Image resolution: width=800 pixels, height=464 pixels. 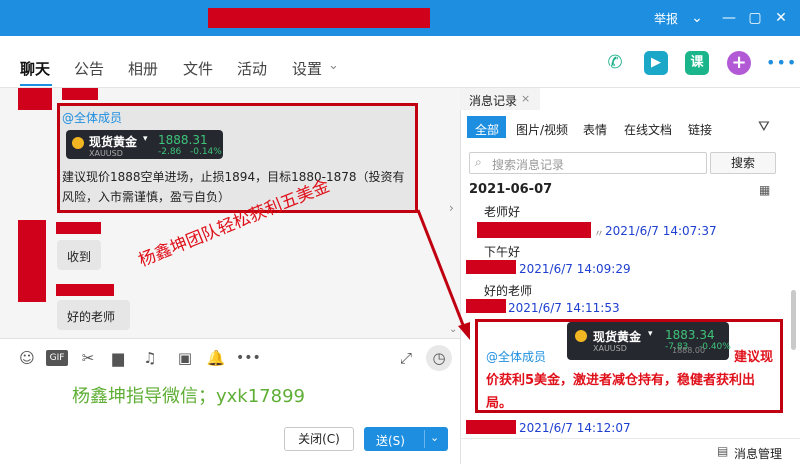 What do you see at coordinates (764, 127) in the screenshot?
I see `filter-icon: ⛛` at bounding box center [764, 127].